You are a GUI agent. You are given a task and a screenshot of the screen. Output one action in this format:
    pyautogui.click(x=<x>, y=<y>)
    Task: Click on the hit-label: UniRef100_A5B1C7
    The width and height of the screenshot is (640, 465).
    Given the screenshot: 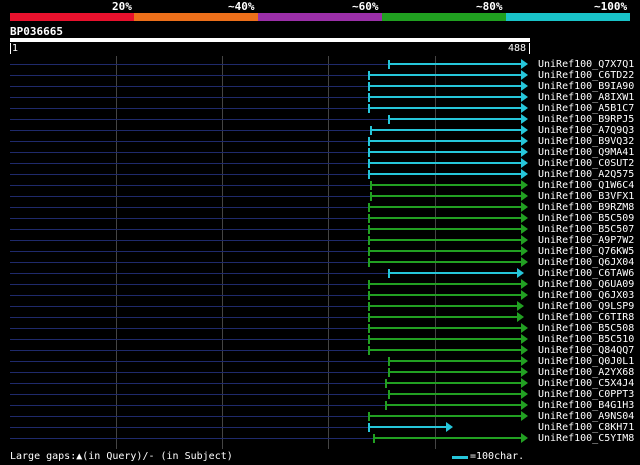 What is the action you would take?
    pyautogui.click(x=586, y=108)
    